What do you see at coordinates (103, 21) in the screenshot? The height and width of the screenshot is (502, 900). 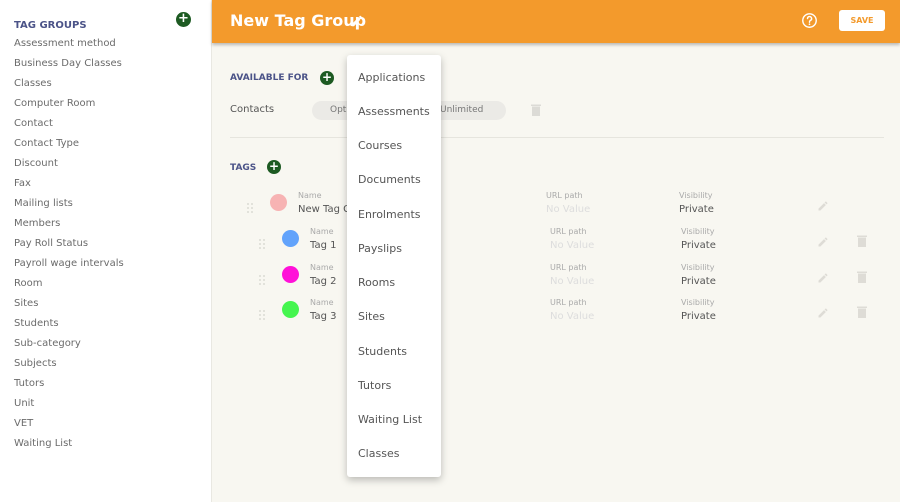 I see `sidebar-header: TAG GROUPS +` at bounding box center [103, 21].